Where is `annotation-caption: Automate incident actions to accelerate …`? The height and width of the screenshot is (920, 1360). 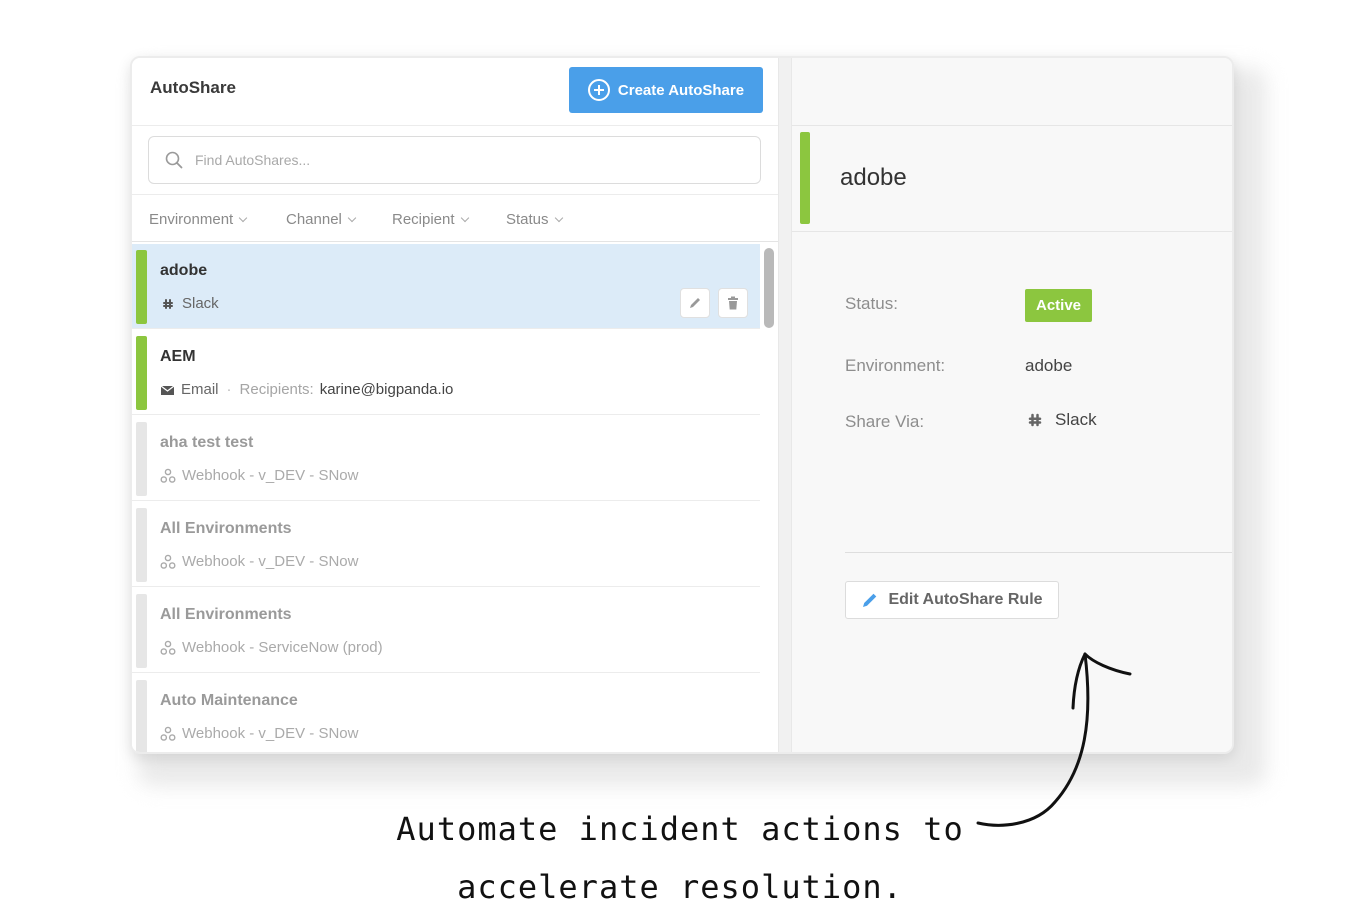 annotation-caption: Automate incident actions to accelerate … is located at coordinates (680, 858).